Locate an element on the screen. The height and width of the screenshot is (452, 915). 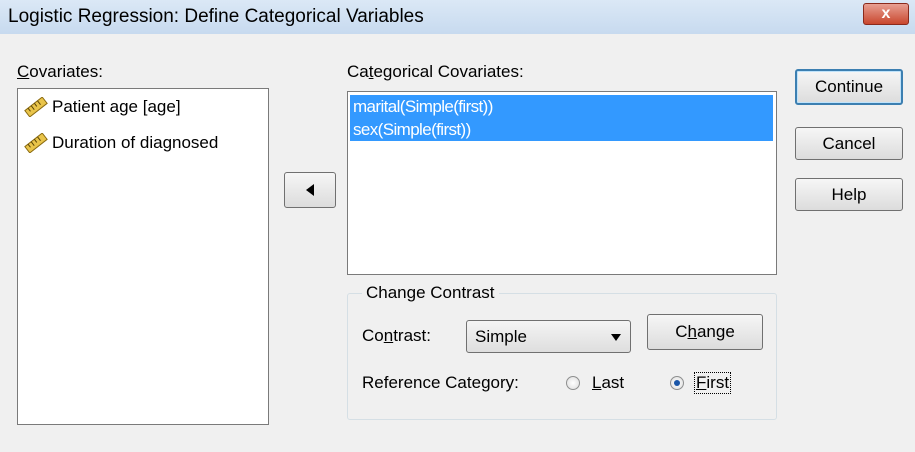
cancel-button: Cancel is located at coordinates (849, 143).